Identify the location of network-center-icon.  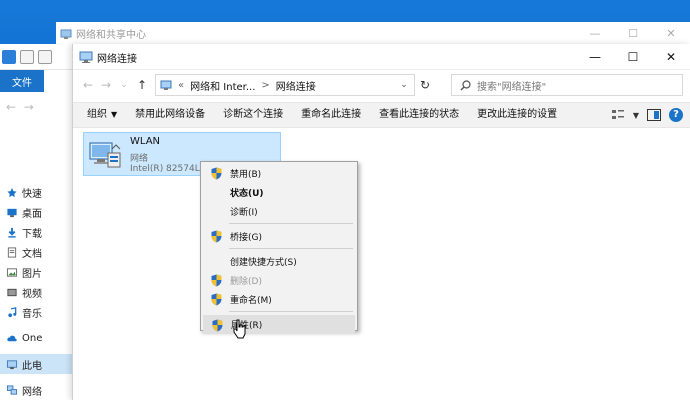
(66, 34).